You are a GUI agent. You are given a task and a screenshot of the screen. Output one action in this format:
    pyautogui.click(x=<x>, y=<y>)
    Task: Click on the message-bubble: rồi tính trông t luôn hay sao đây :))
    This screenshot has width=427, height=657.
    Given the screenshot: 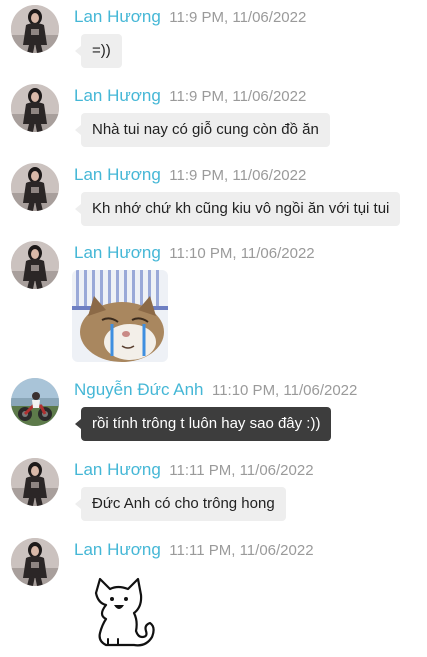 What is the action you would take?
    pyautogui.click(x=203, y=424)
    